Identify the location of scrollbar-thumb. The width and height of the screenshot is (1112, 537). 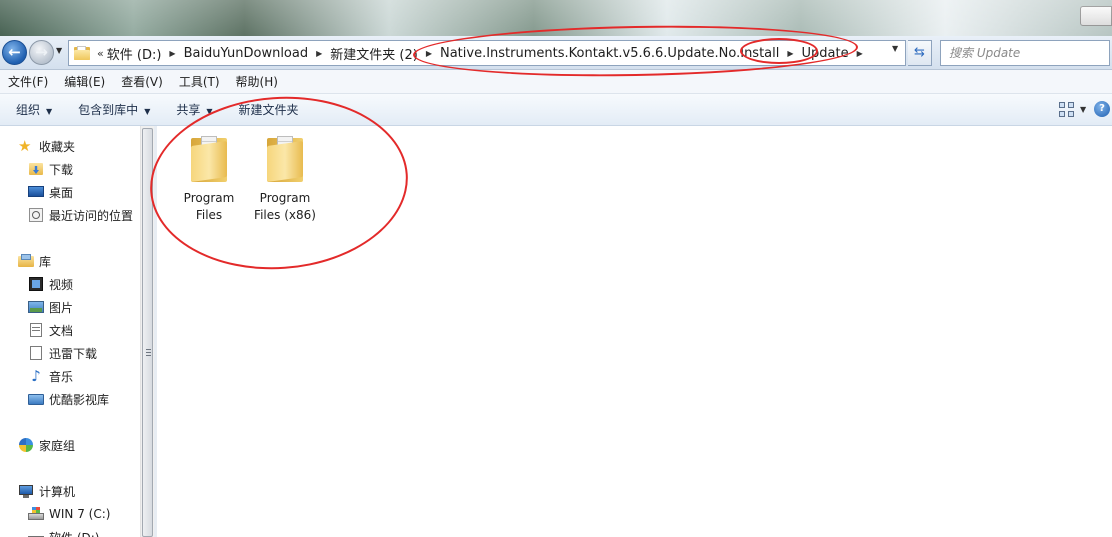
(147, 332).